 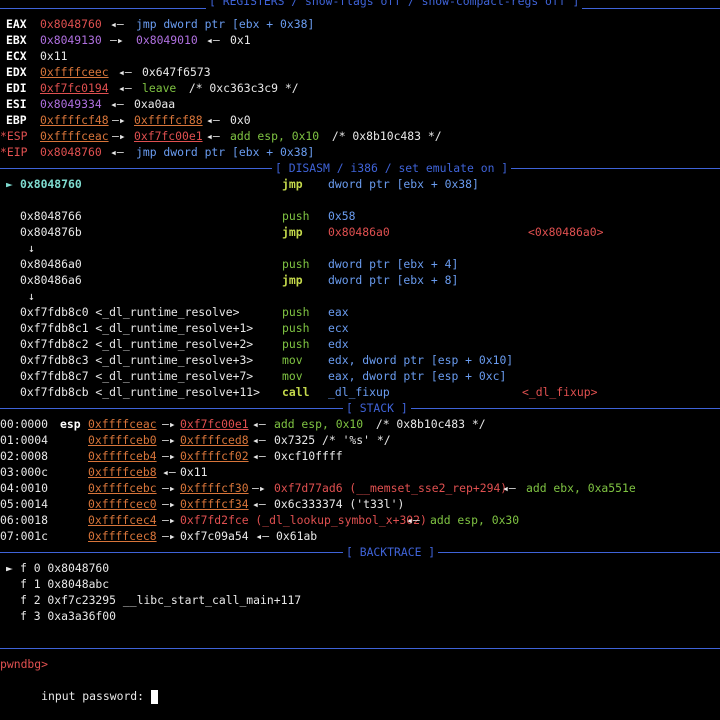 What do you see at coordinates (122, 472) in the screenshot?
I see `stack-address: 0xffffceb8` at bounding box center [122, 472].